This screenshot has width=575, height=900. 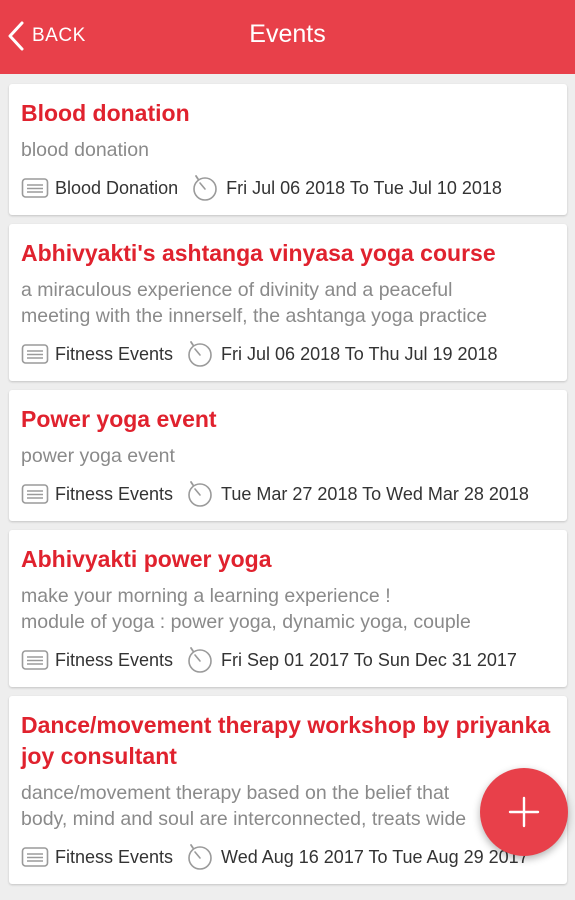 What do you see at coordinates (375, 493) in the screenshot?
I see `event-dates: Tue Mar 27 2018 To Wed Mar 28 2018` at bounding box center [375, 493].